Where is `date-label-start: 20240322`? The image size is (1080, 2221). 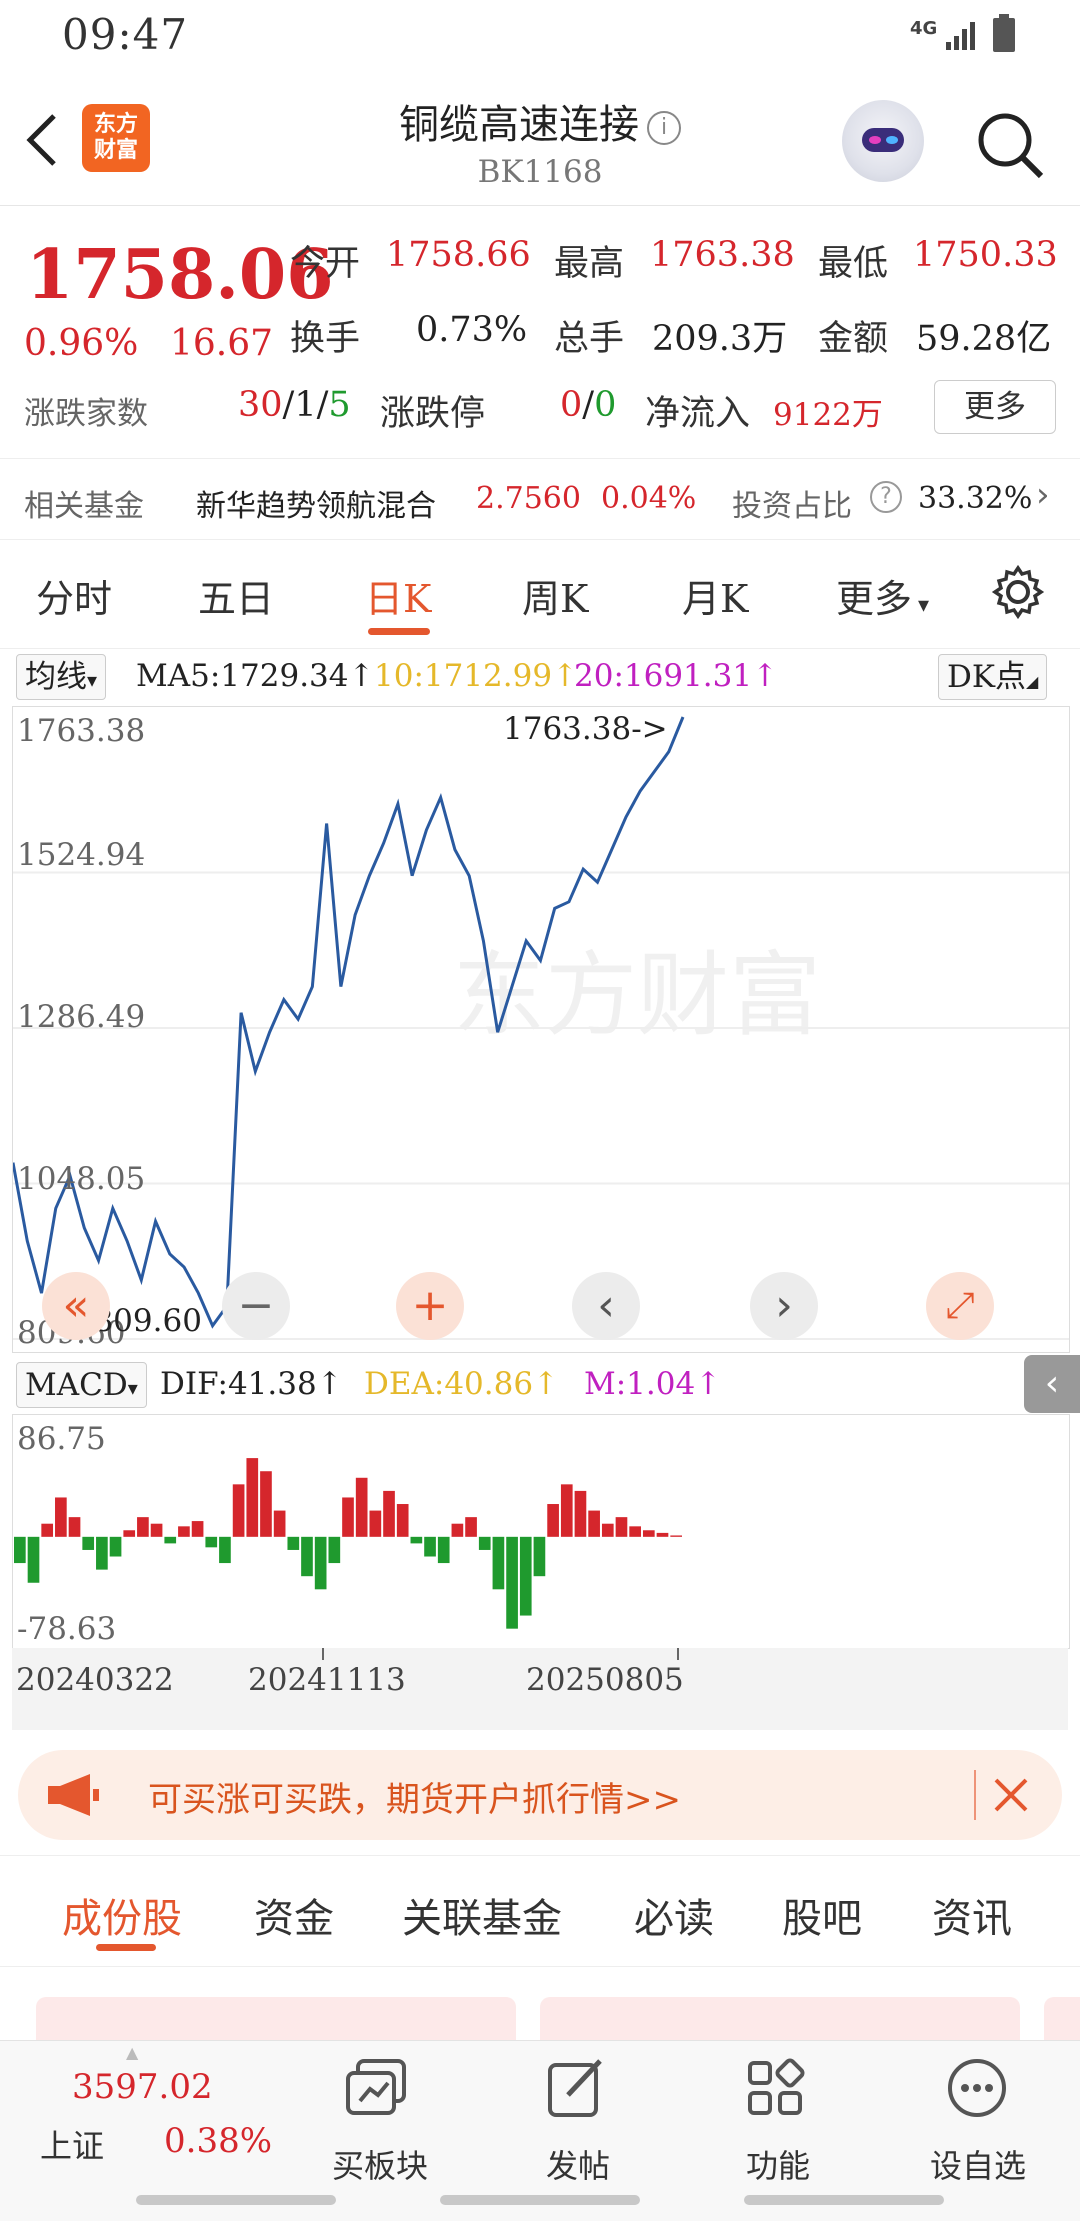 date-label-start: 20240322 is located at coordinates (95, 1680).